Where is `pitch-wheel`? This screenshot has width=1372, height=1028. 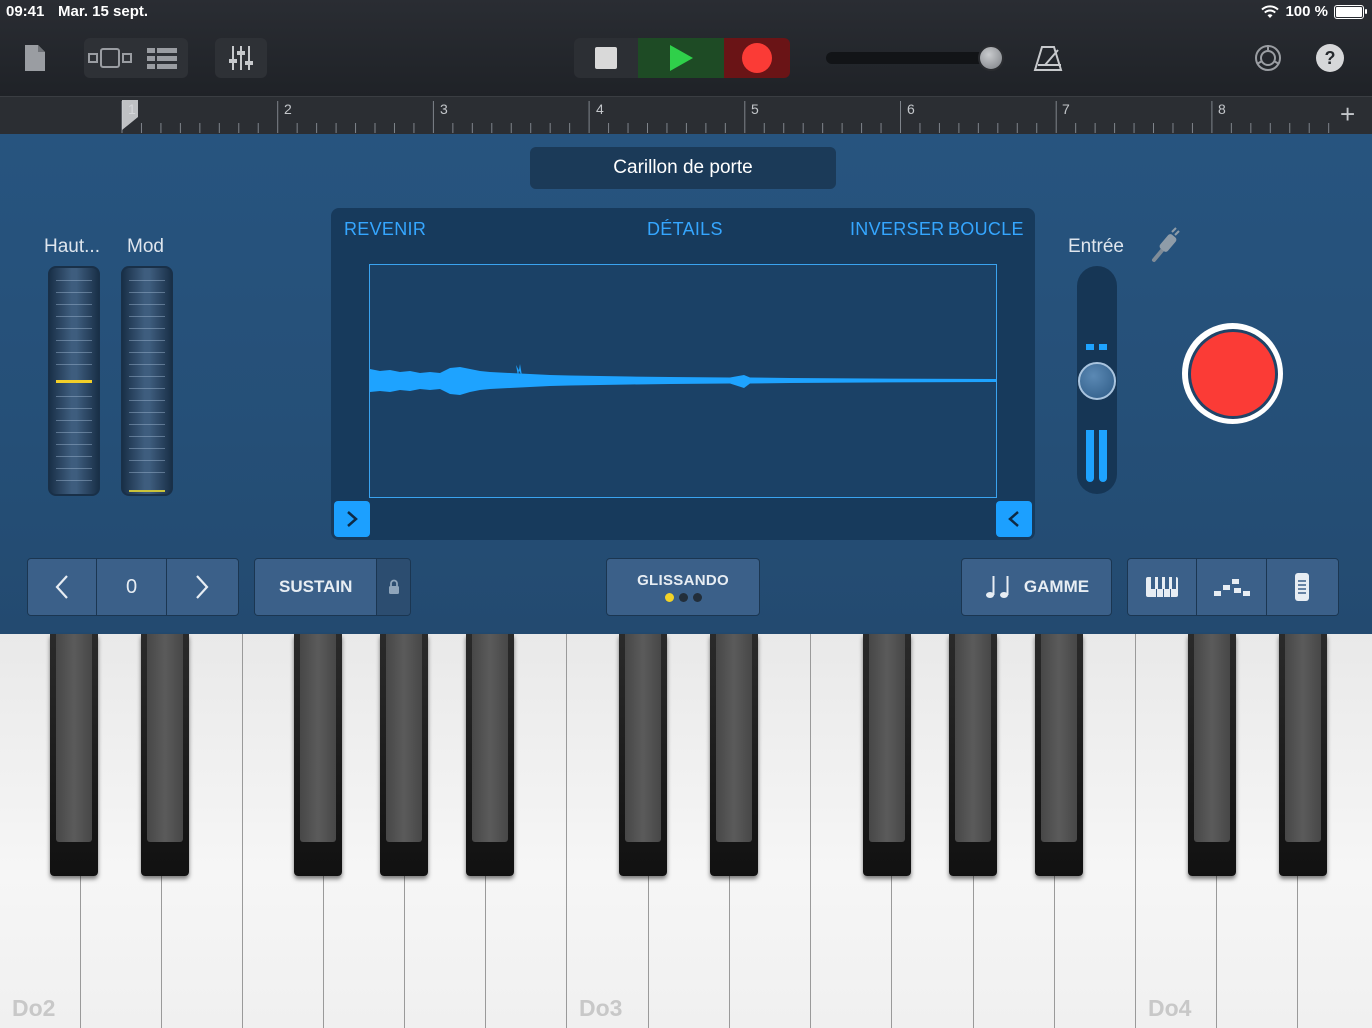 pitch-wheel is located at coordinates (74, 381).